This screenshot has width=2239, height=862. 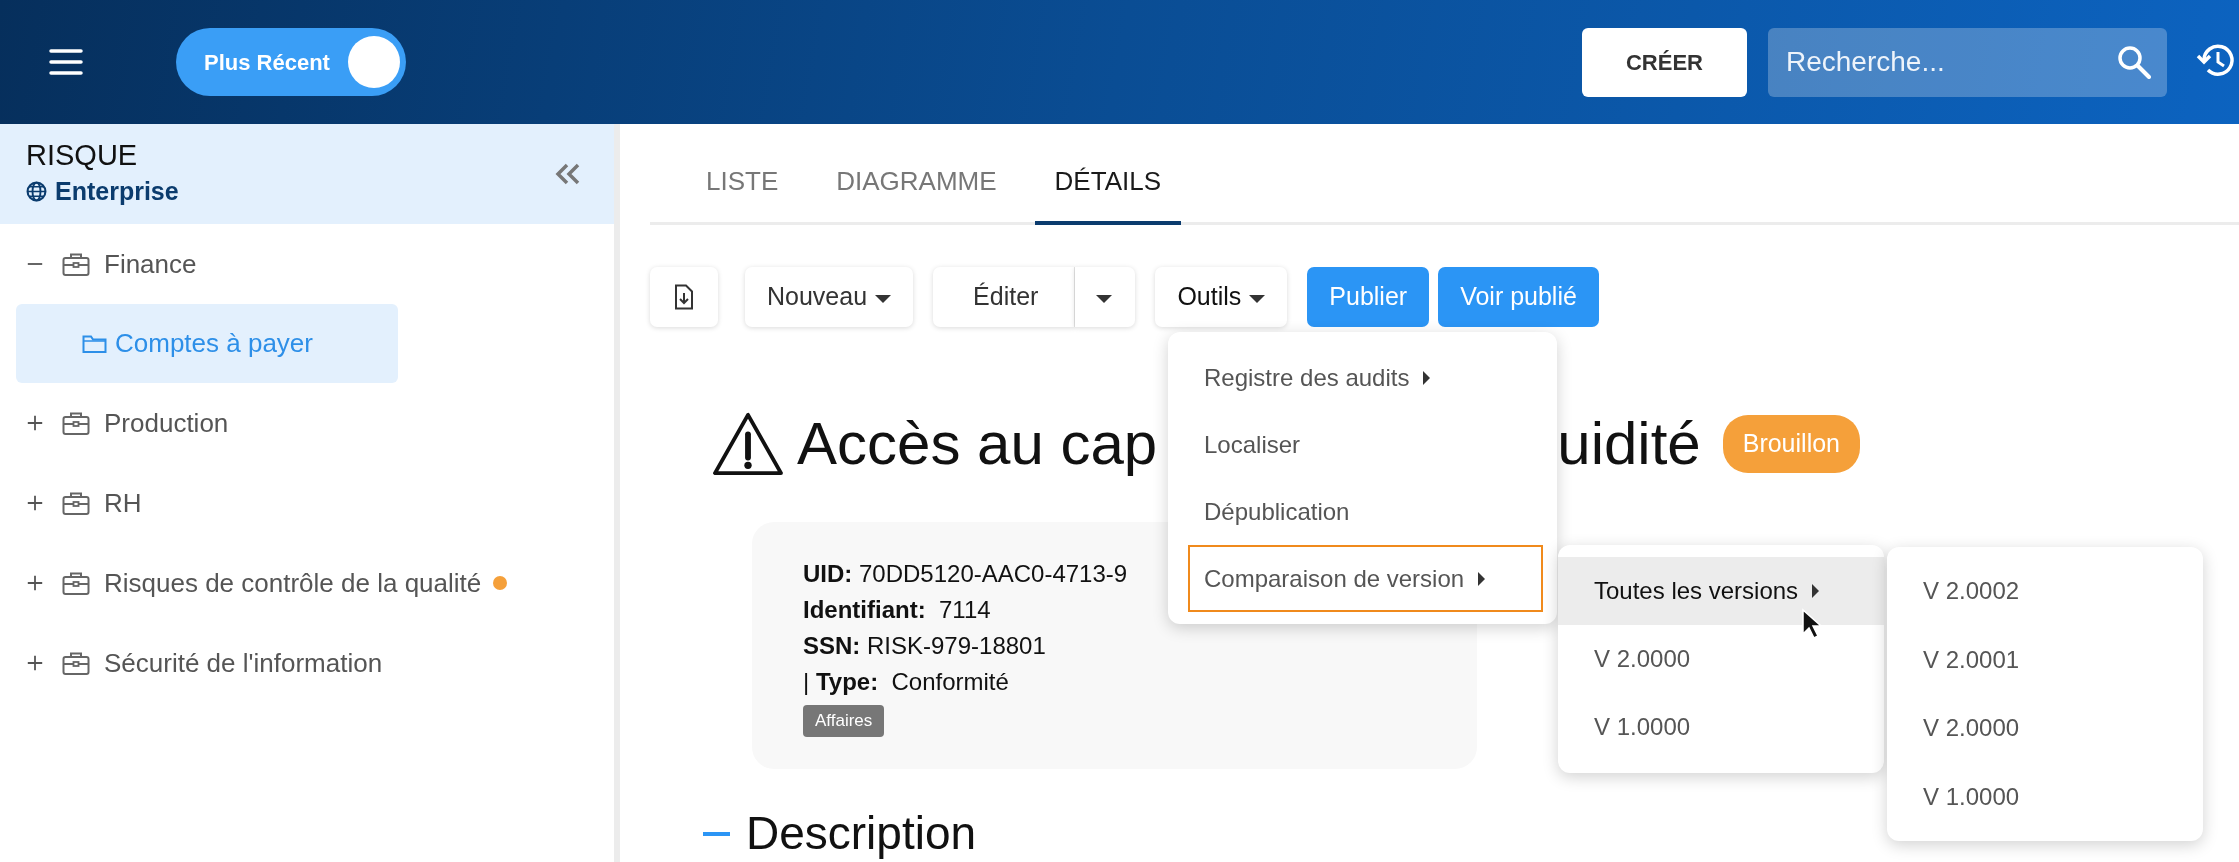 I want to click on menu-item: Dépublication, so click(x=1362, y=511).